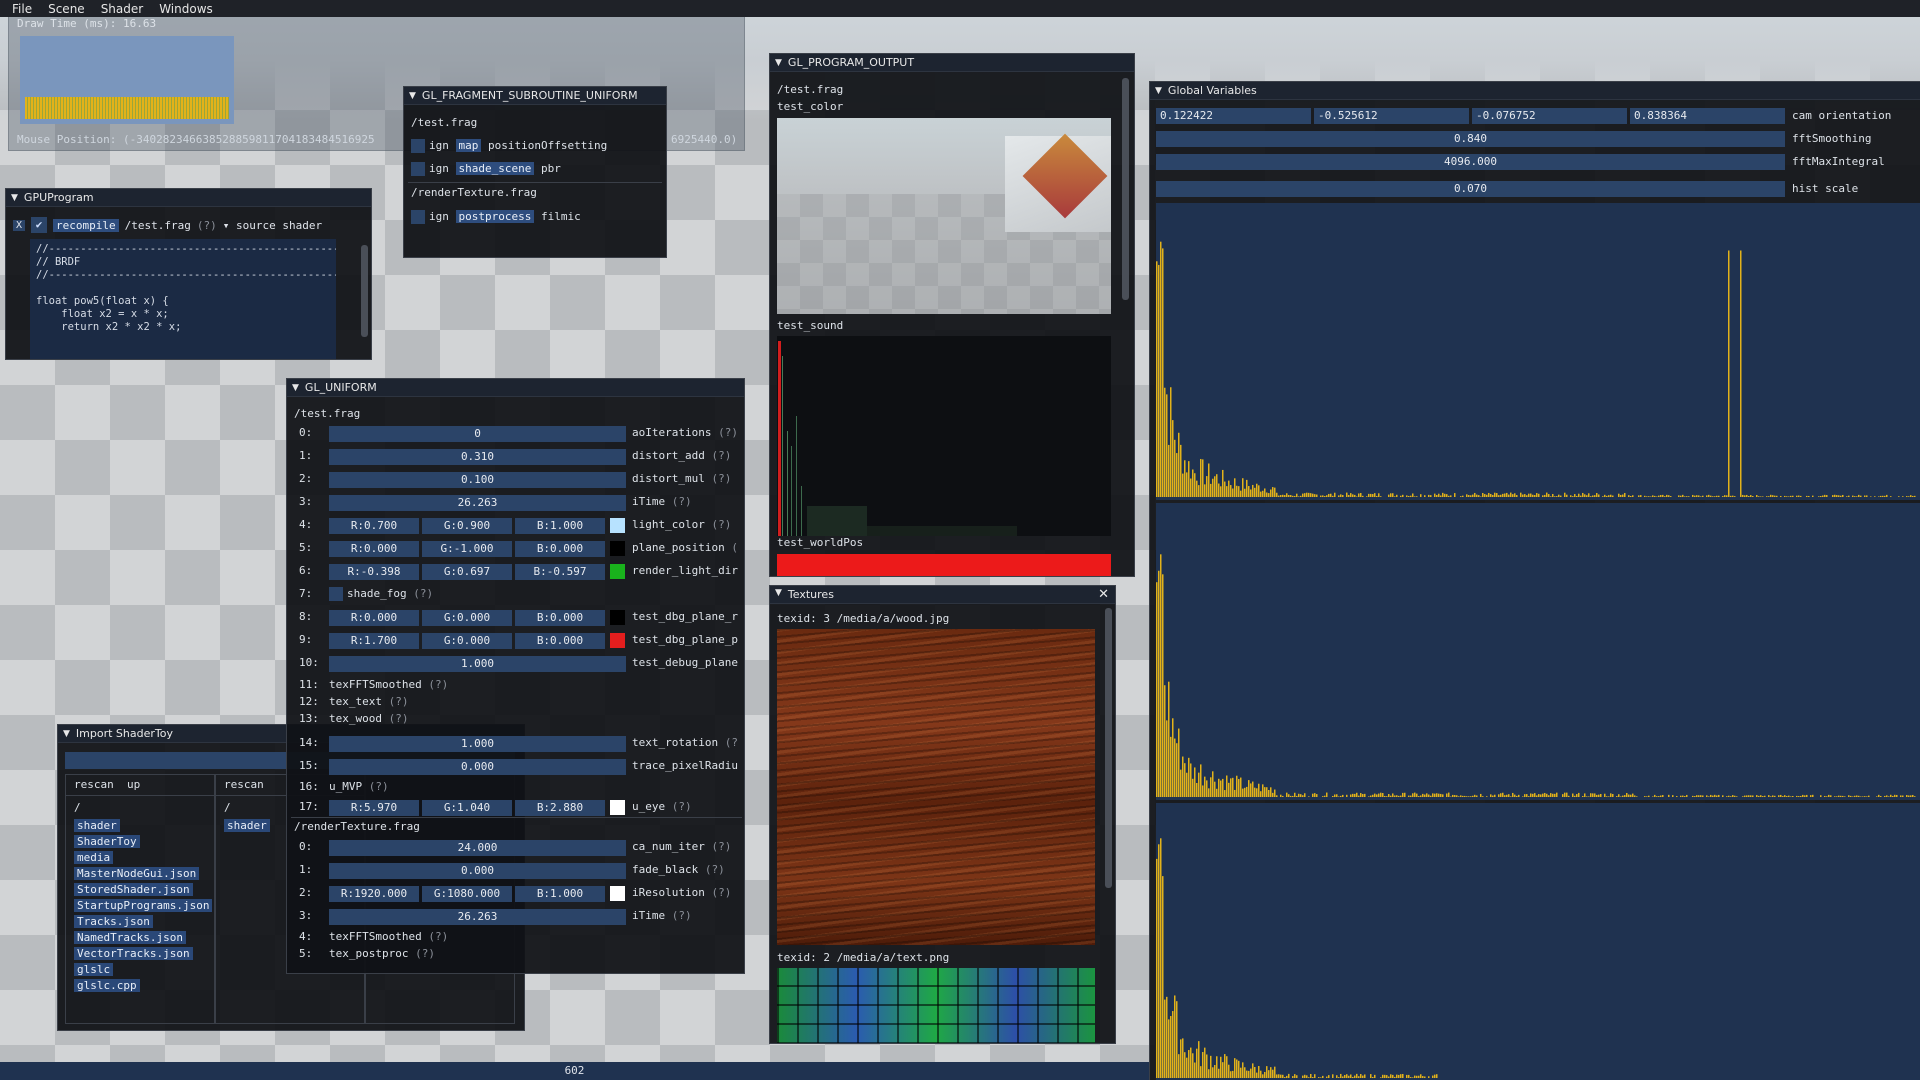 The image size is (1920, 1080). I want to click on list-item: ShaderToy, so click(143, 842).